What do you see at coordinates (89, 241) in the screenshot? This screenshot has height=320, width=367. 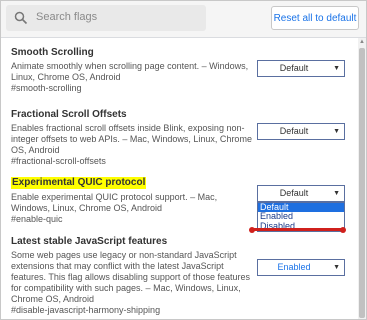 I see `flag-title: Latest stable JavaScript features` at bounding box center [89, 241].